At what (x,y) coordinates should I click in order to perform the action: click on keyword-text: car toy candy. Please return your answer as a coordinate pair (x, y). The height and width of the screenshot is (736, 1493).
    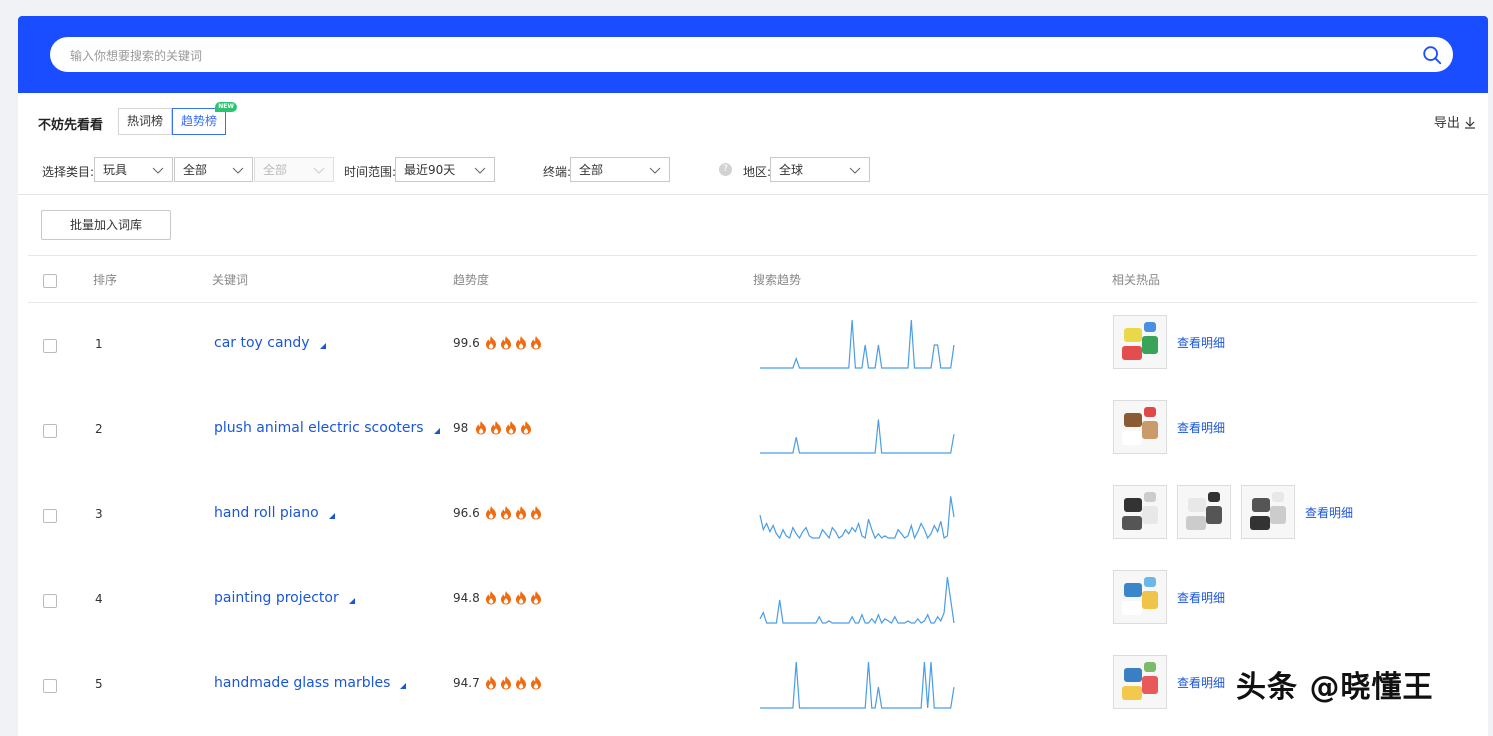
    Looking at the image, I should click on (262, 343).